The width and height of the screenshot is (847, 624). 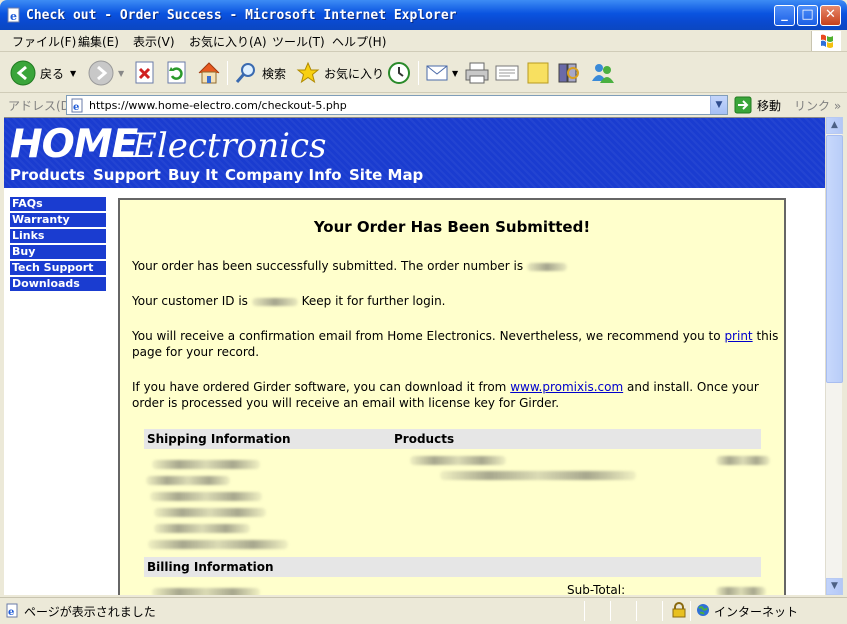 I want to click on refresh-button, so click(x=177, y=73).